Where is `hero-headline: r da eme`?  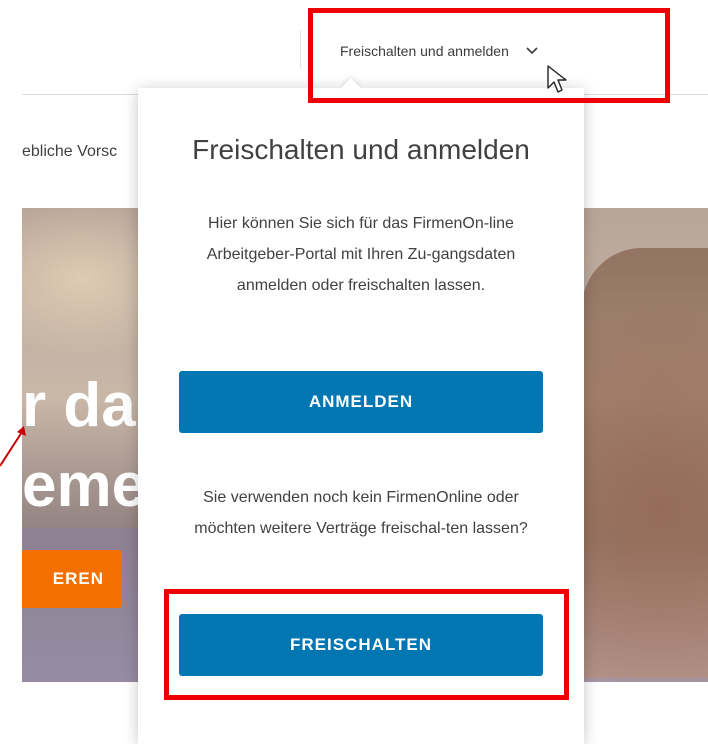 hero-headline: r da eme is located at coordinates (84, 446).